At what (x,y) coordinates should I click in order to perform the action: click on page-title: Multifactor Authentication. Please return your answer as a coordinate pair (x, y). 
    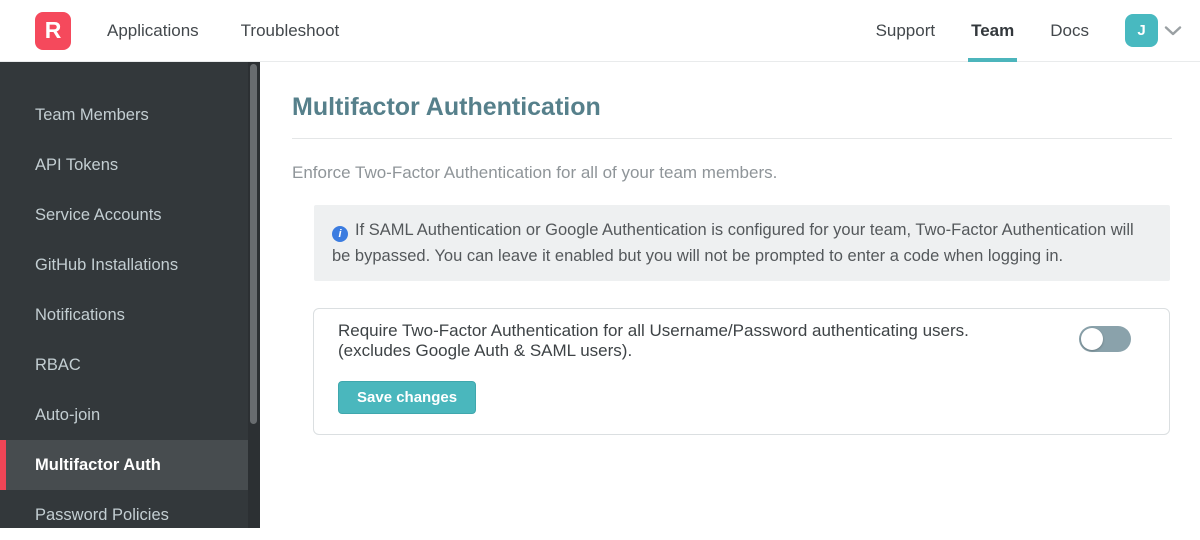
    Looking at the image, I should click on (732, 107).